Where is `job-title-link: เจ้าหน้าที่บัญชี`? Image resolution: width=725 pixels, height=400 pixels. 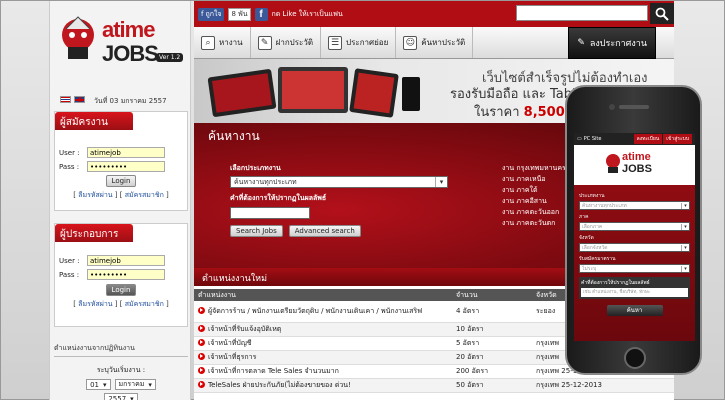
job-title-link: เจ้าหน้าที่บัญชี is located at coordinates (230, 343).